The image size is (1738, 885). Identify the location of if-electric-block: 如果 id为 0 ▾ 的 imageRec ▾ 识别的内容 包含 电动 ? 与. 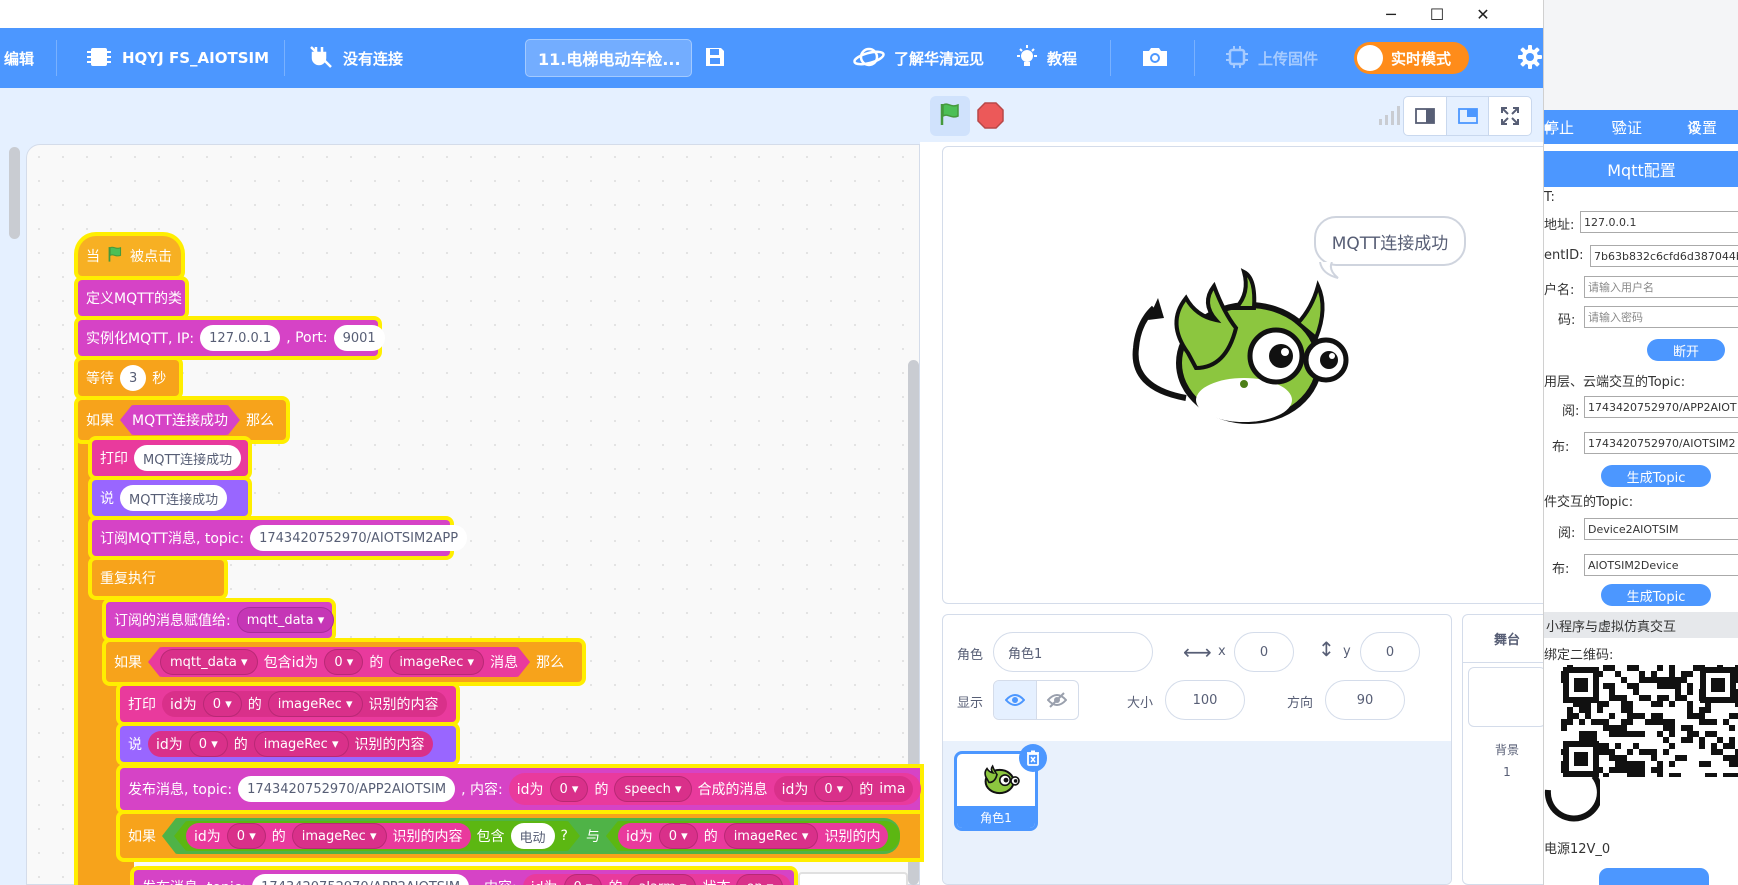
(520, 836).